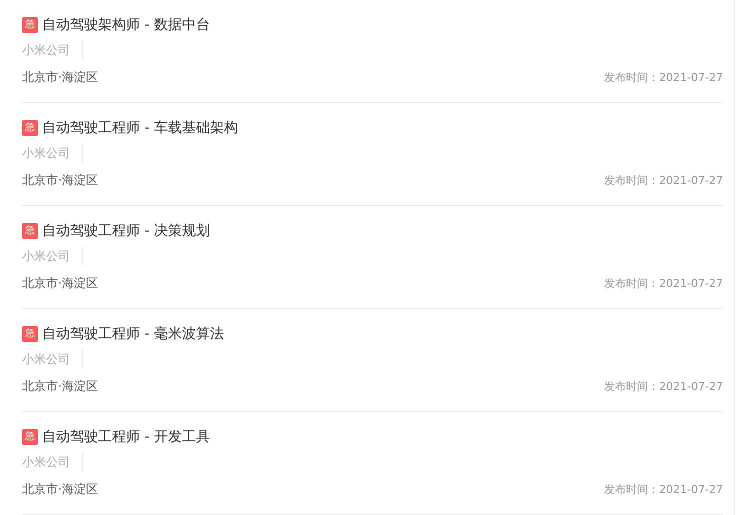 This screenshot has height=515, width=750. Describe the element at coordinates (126, 231) in the screenshot. I see `job-title: 自动驾驶工程师 - 决策规划` at that location.